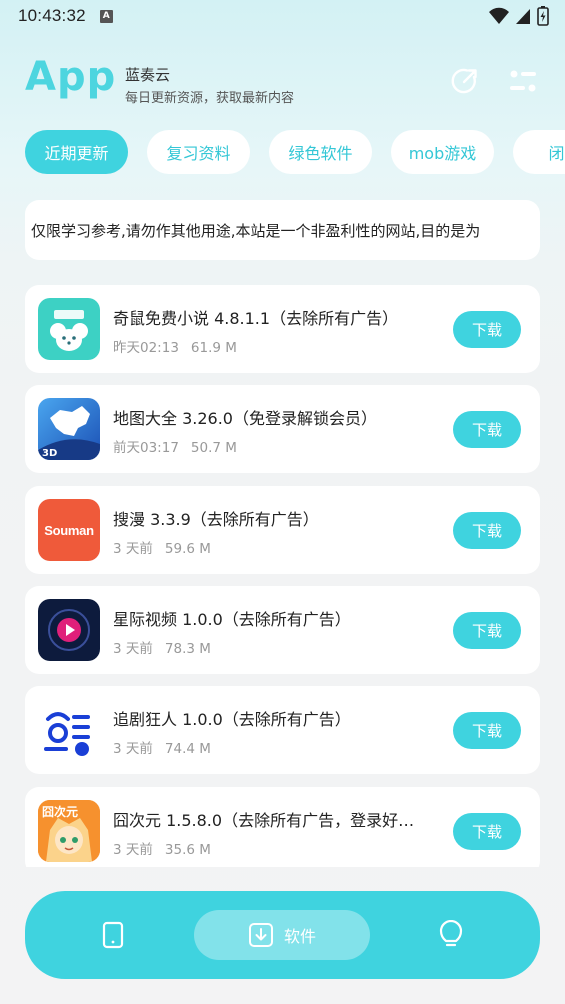 This screenshot has width=565, height=1004. Describe the element at coordinates (49, 453) in the screenshot. I see `svg-text: 3D` at that location.